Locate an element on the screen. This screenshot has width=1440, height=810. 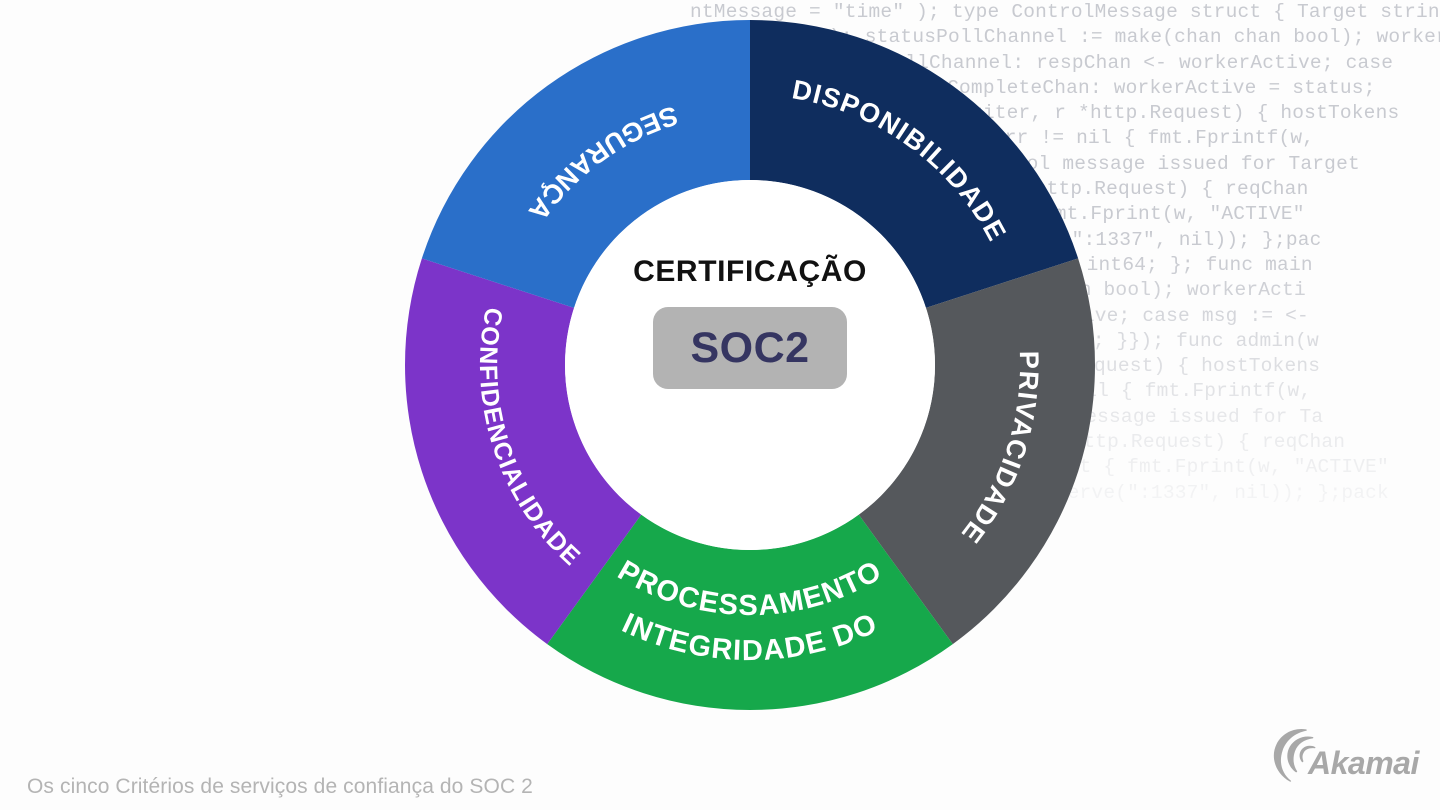
svg-text: Akamai is located at coordinates (1363, 763).